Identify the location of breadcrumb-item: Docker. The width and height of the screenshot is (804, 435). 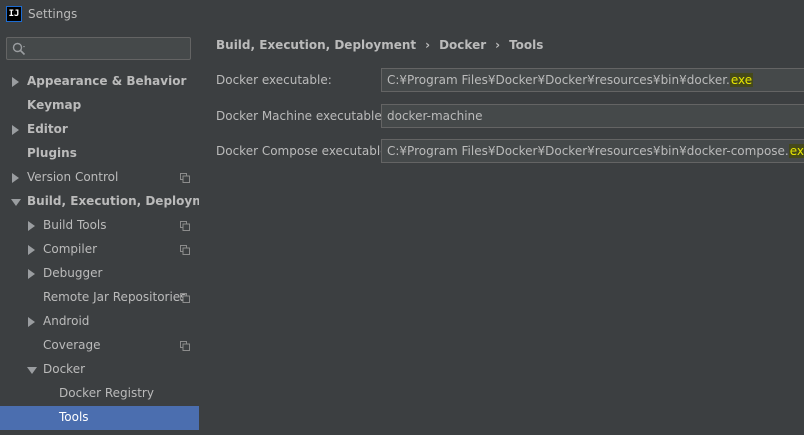
(463, 45).